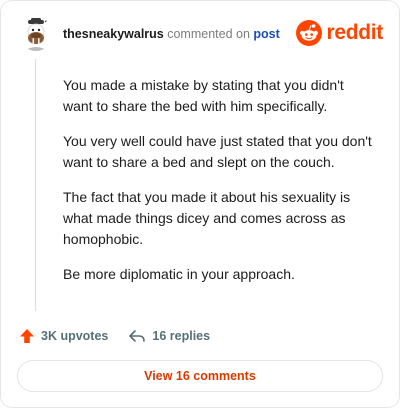 This screenshot has width=400, height=408. Describe the element at coordinates (354, 32) in the screenshot. I see `reddit-wordmark: reddit` at that location.